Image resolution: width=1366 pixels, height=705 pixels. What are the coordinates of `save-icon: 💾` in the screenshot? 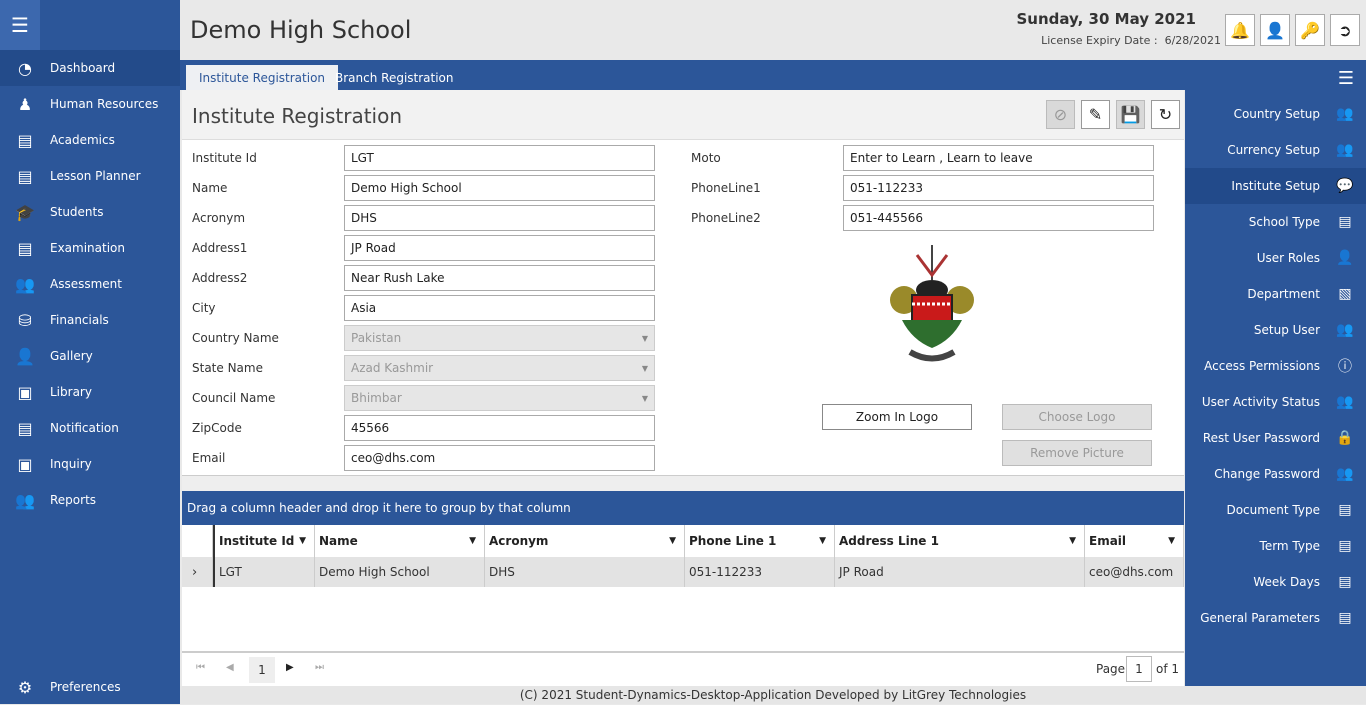 It's located at (1130, 114).